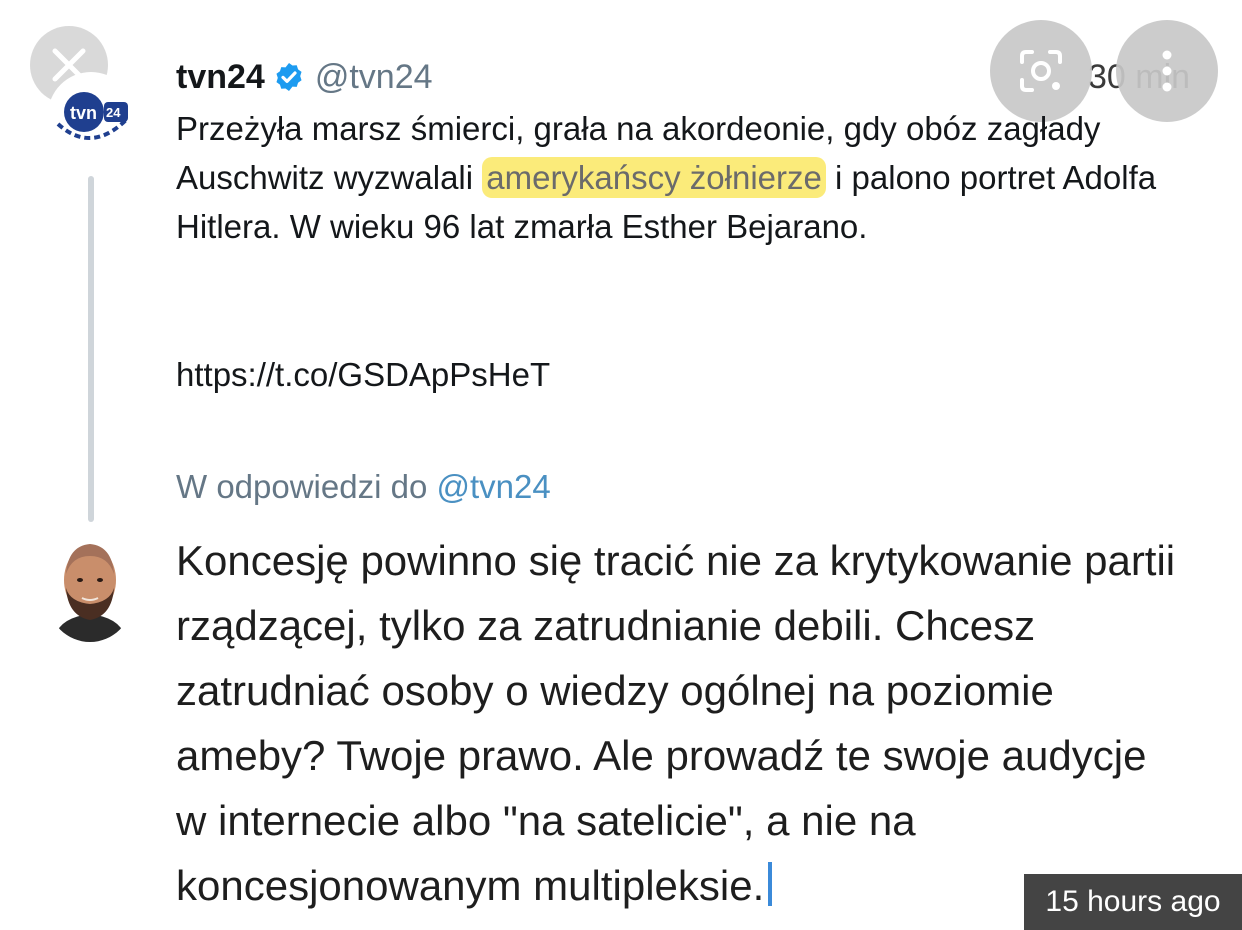 Image resolution: width=1242 pixels, height=930 pixels. I want to click on lens-icon, so click(1041, 71).